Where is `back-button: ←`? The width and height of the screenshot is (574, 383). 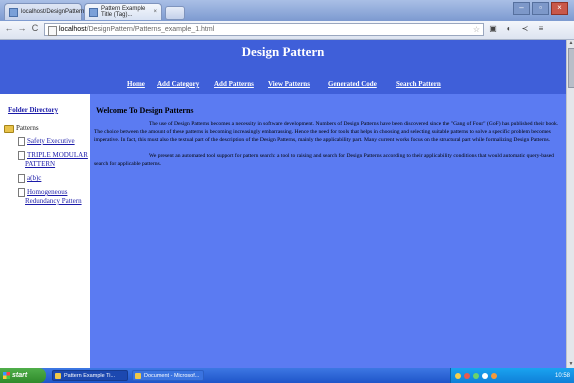
back-button: ← is located at coordinates (9, 28).